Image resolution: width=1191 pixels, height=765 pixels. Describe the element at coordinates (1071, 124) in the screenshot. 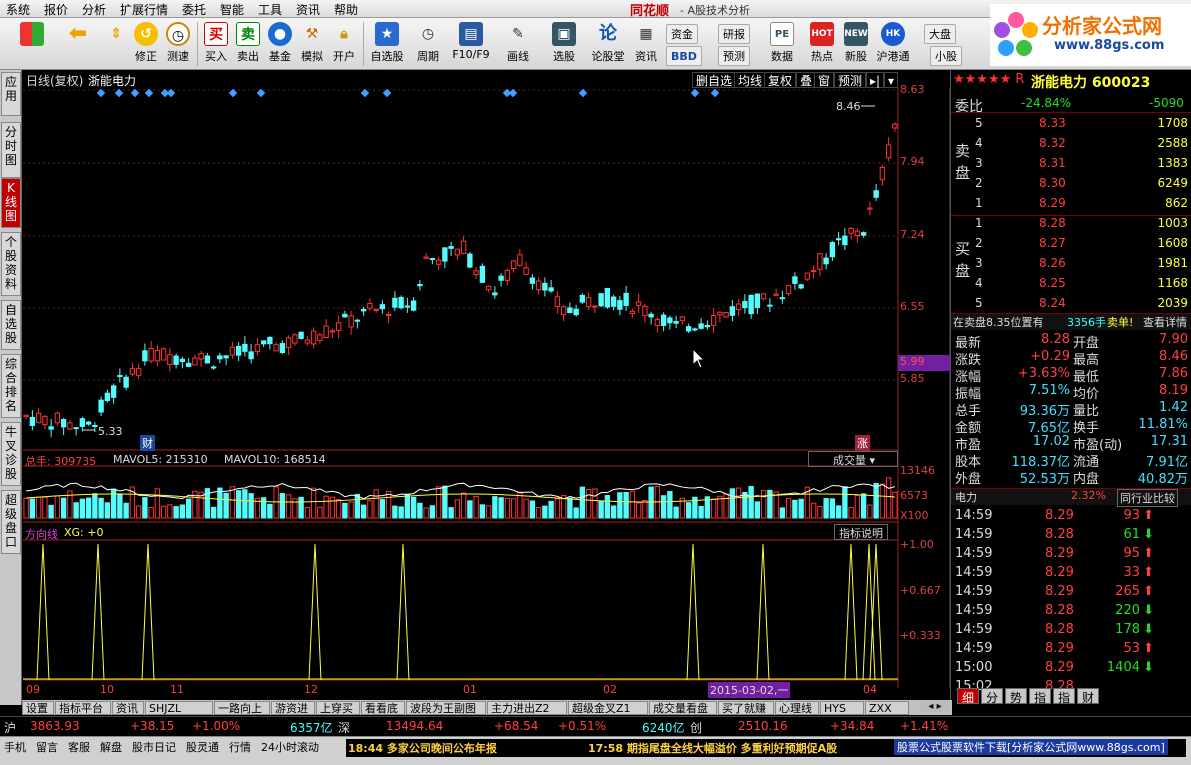

I see `sell-level: 5 8.33 1708` at that location.